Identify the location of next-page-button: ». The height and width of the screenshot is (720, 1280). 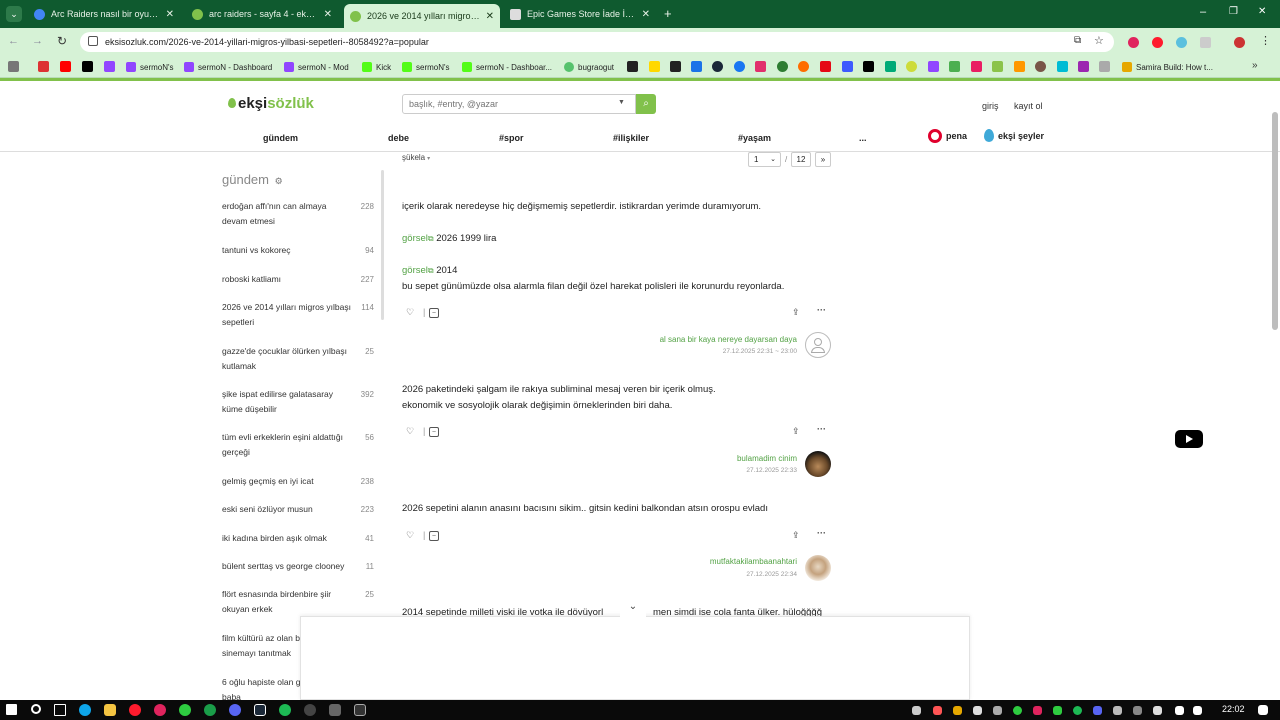
(823, 159).